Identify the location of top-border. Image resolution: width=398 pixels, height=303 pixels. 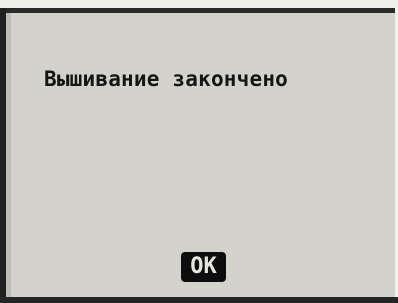
(199, 4).